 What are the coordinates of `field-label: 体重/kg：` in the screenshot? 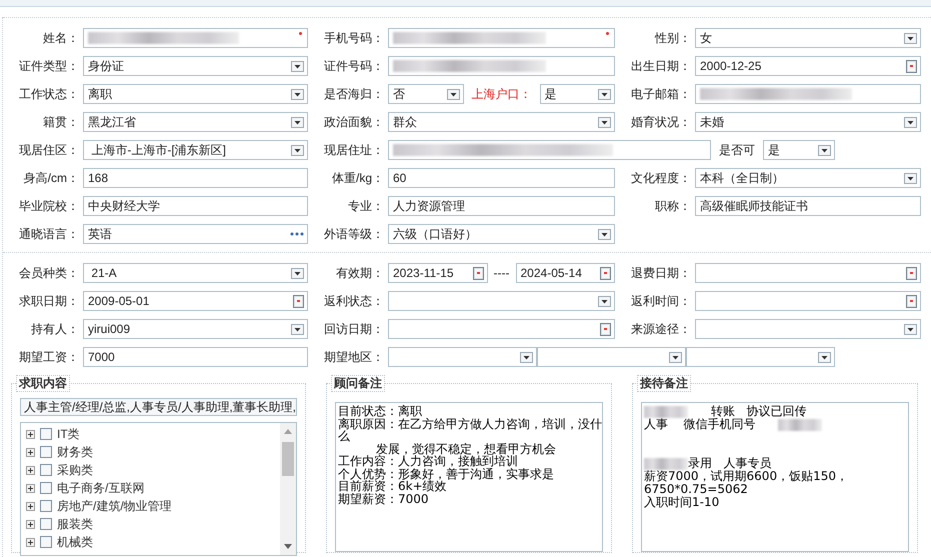 It's located at (357, 178).